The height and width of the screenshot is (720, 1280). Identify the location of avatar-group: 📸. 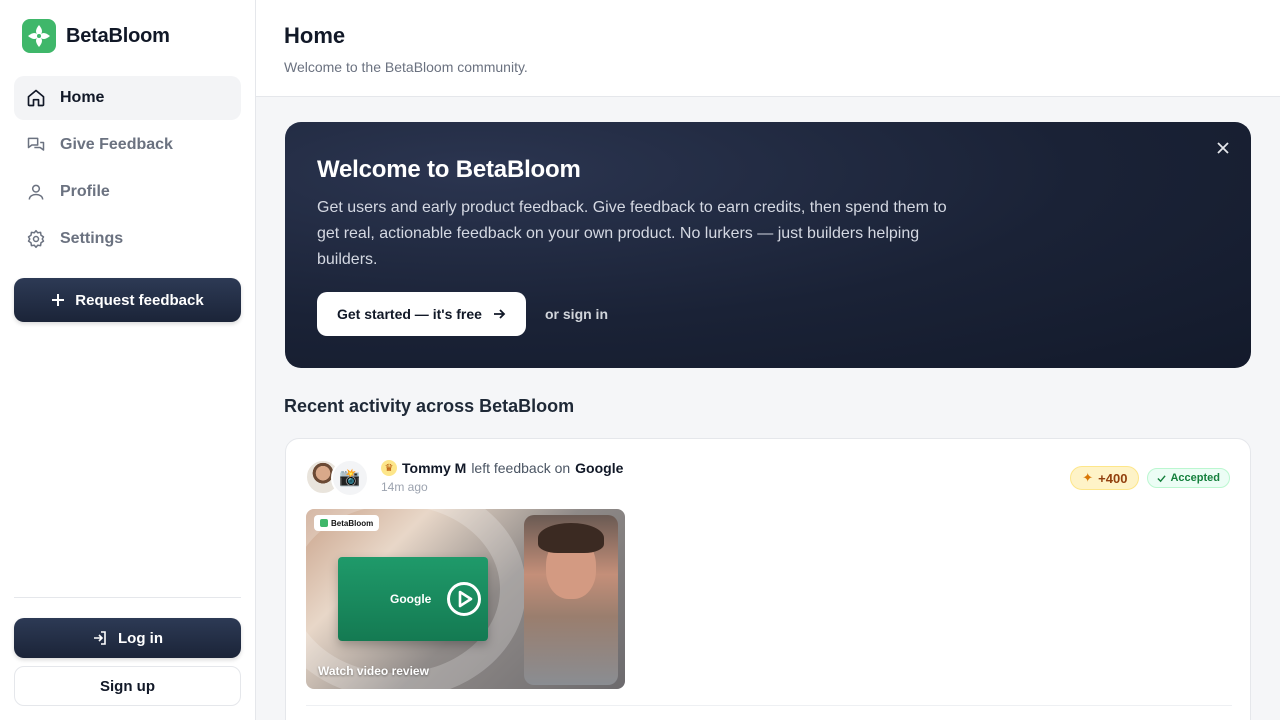
(338, 478).